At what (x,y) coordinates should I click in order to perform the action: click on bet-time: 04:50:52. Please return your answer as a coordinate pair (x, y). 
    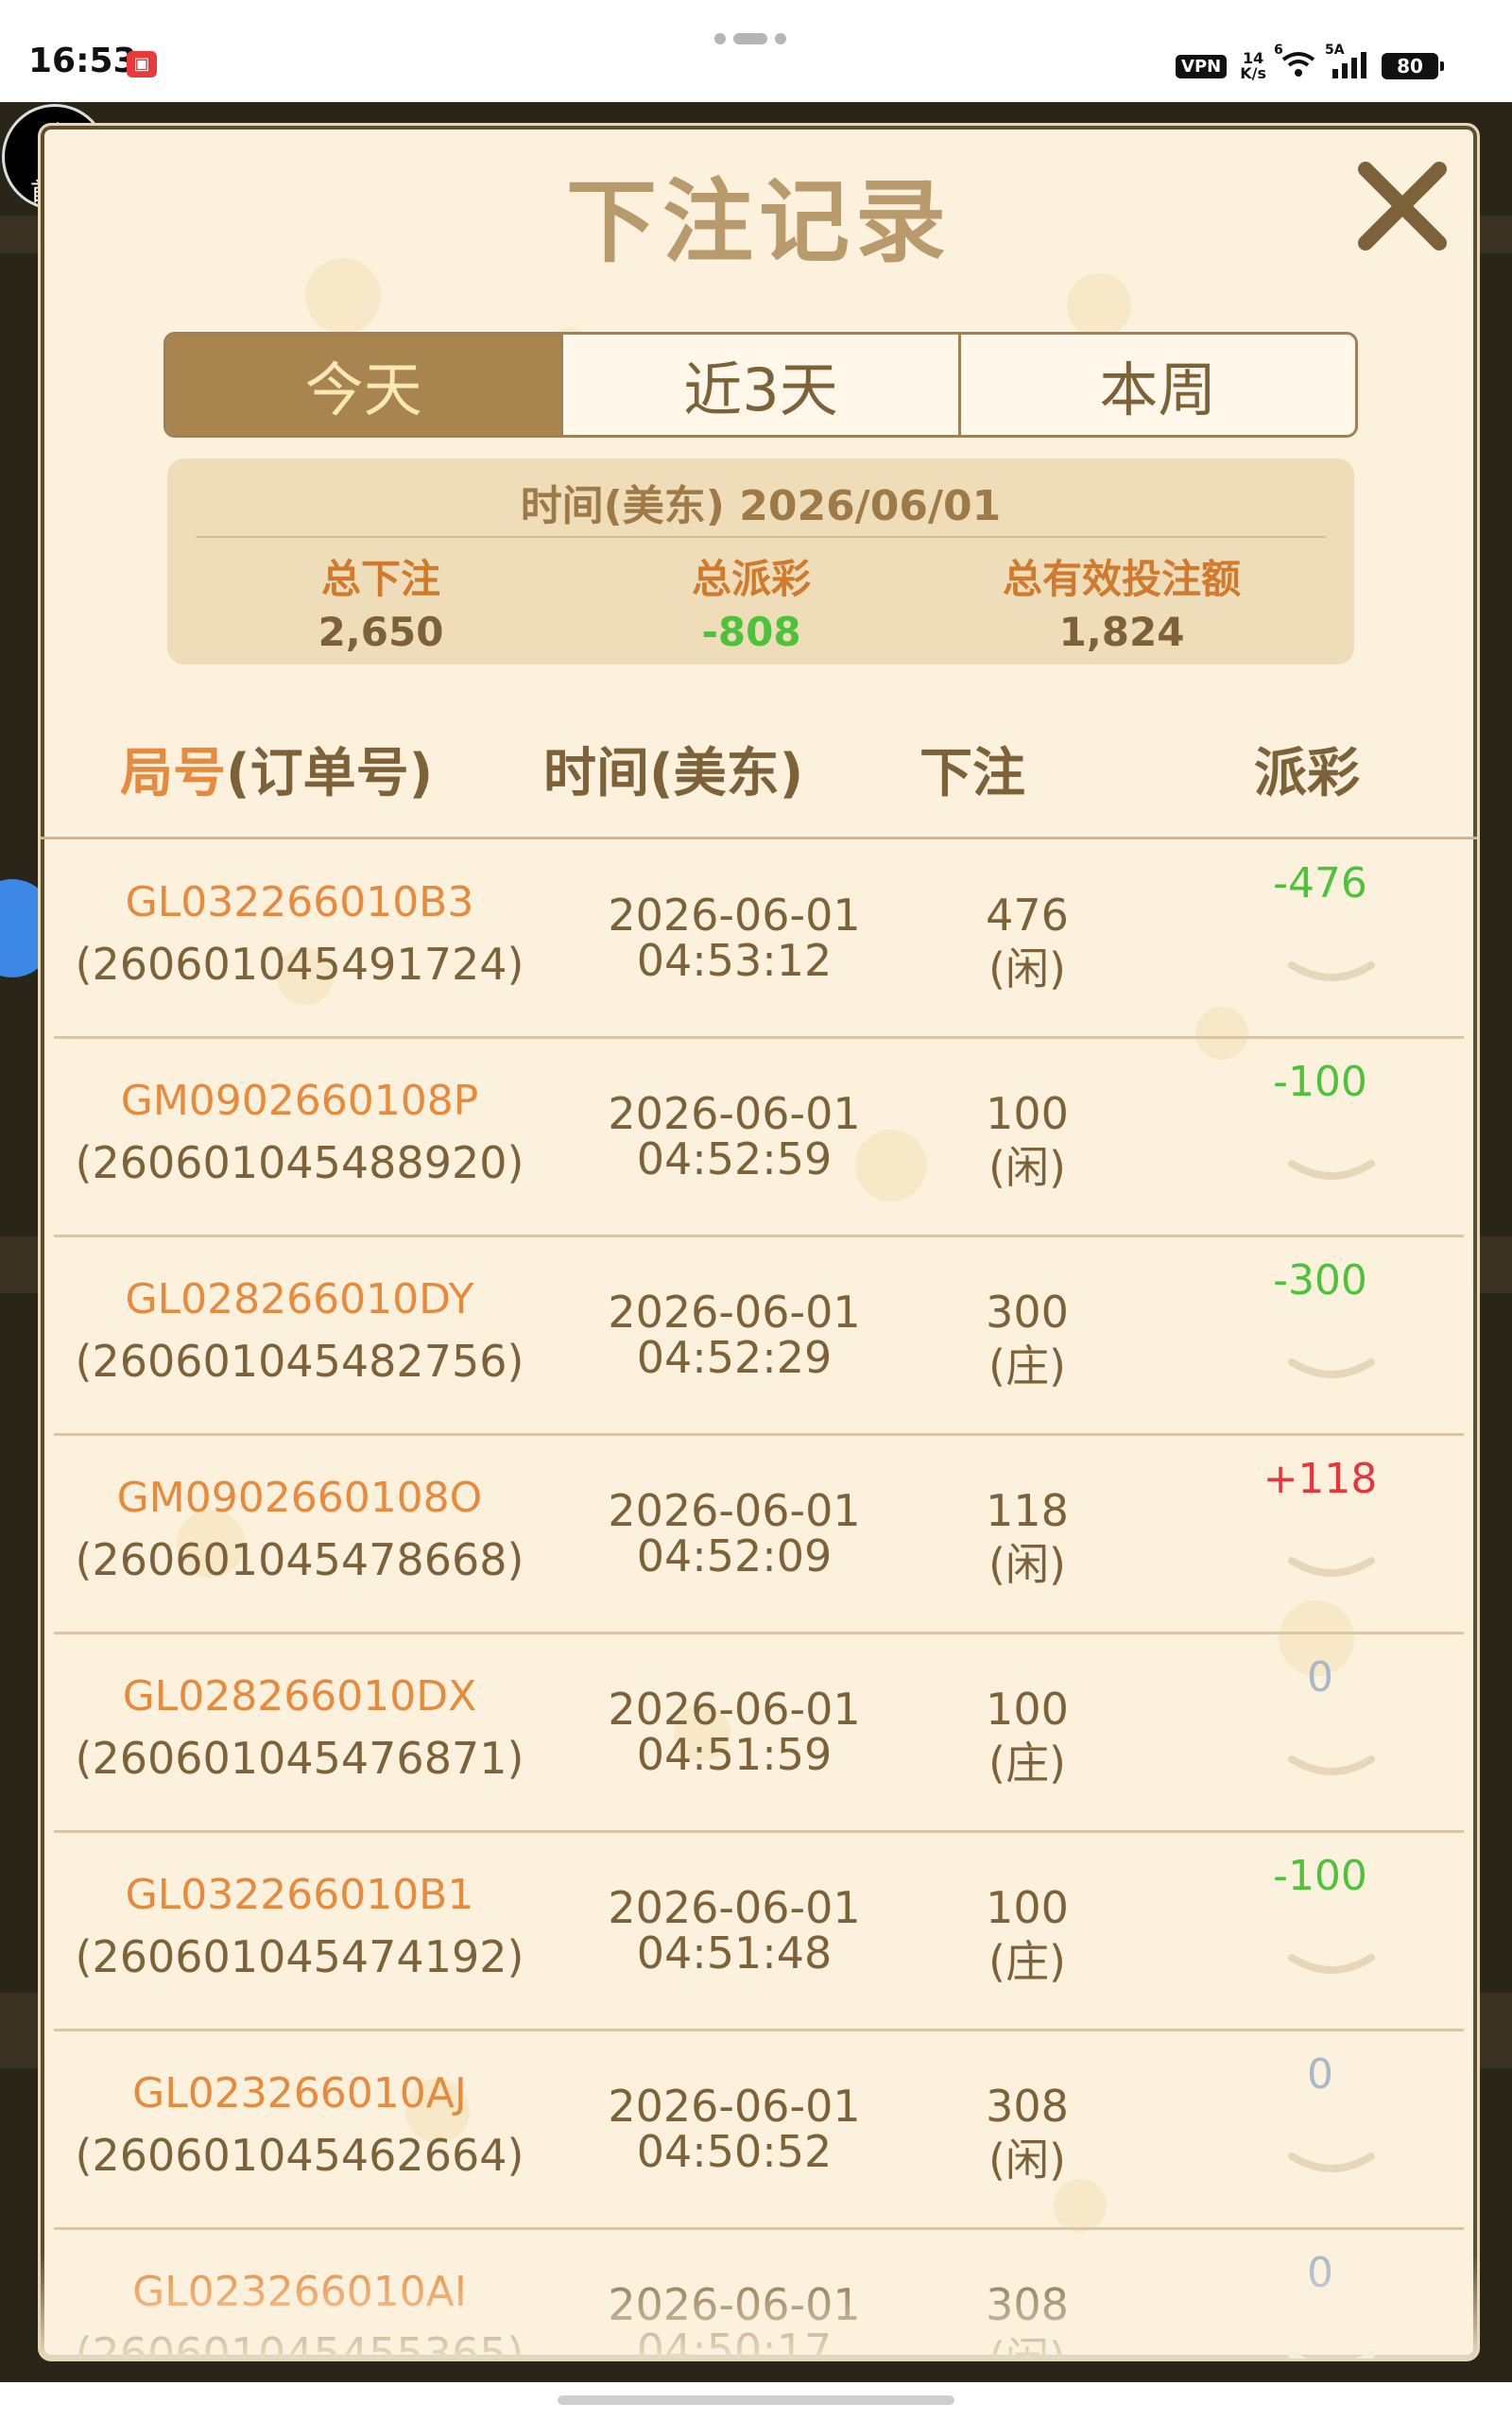
    Looking at the image, I should click on (734, 2152).